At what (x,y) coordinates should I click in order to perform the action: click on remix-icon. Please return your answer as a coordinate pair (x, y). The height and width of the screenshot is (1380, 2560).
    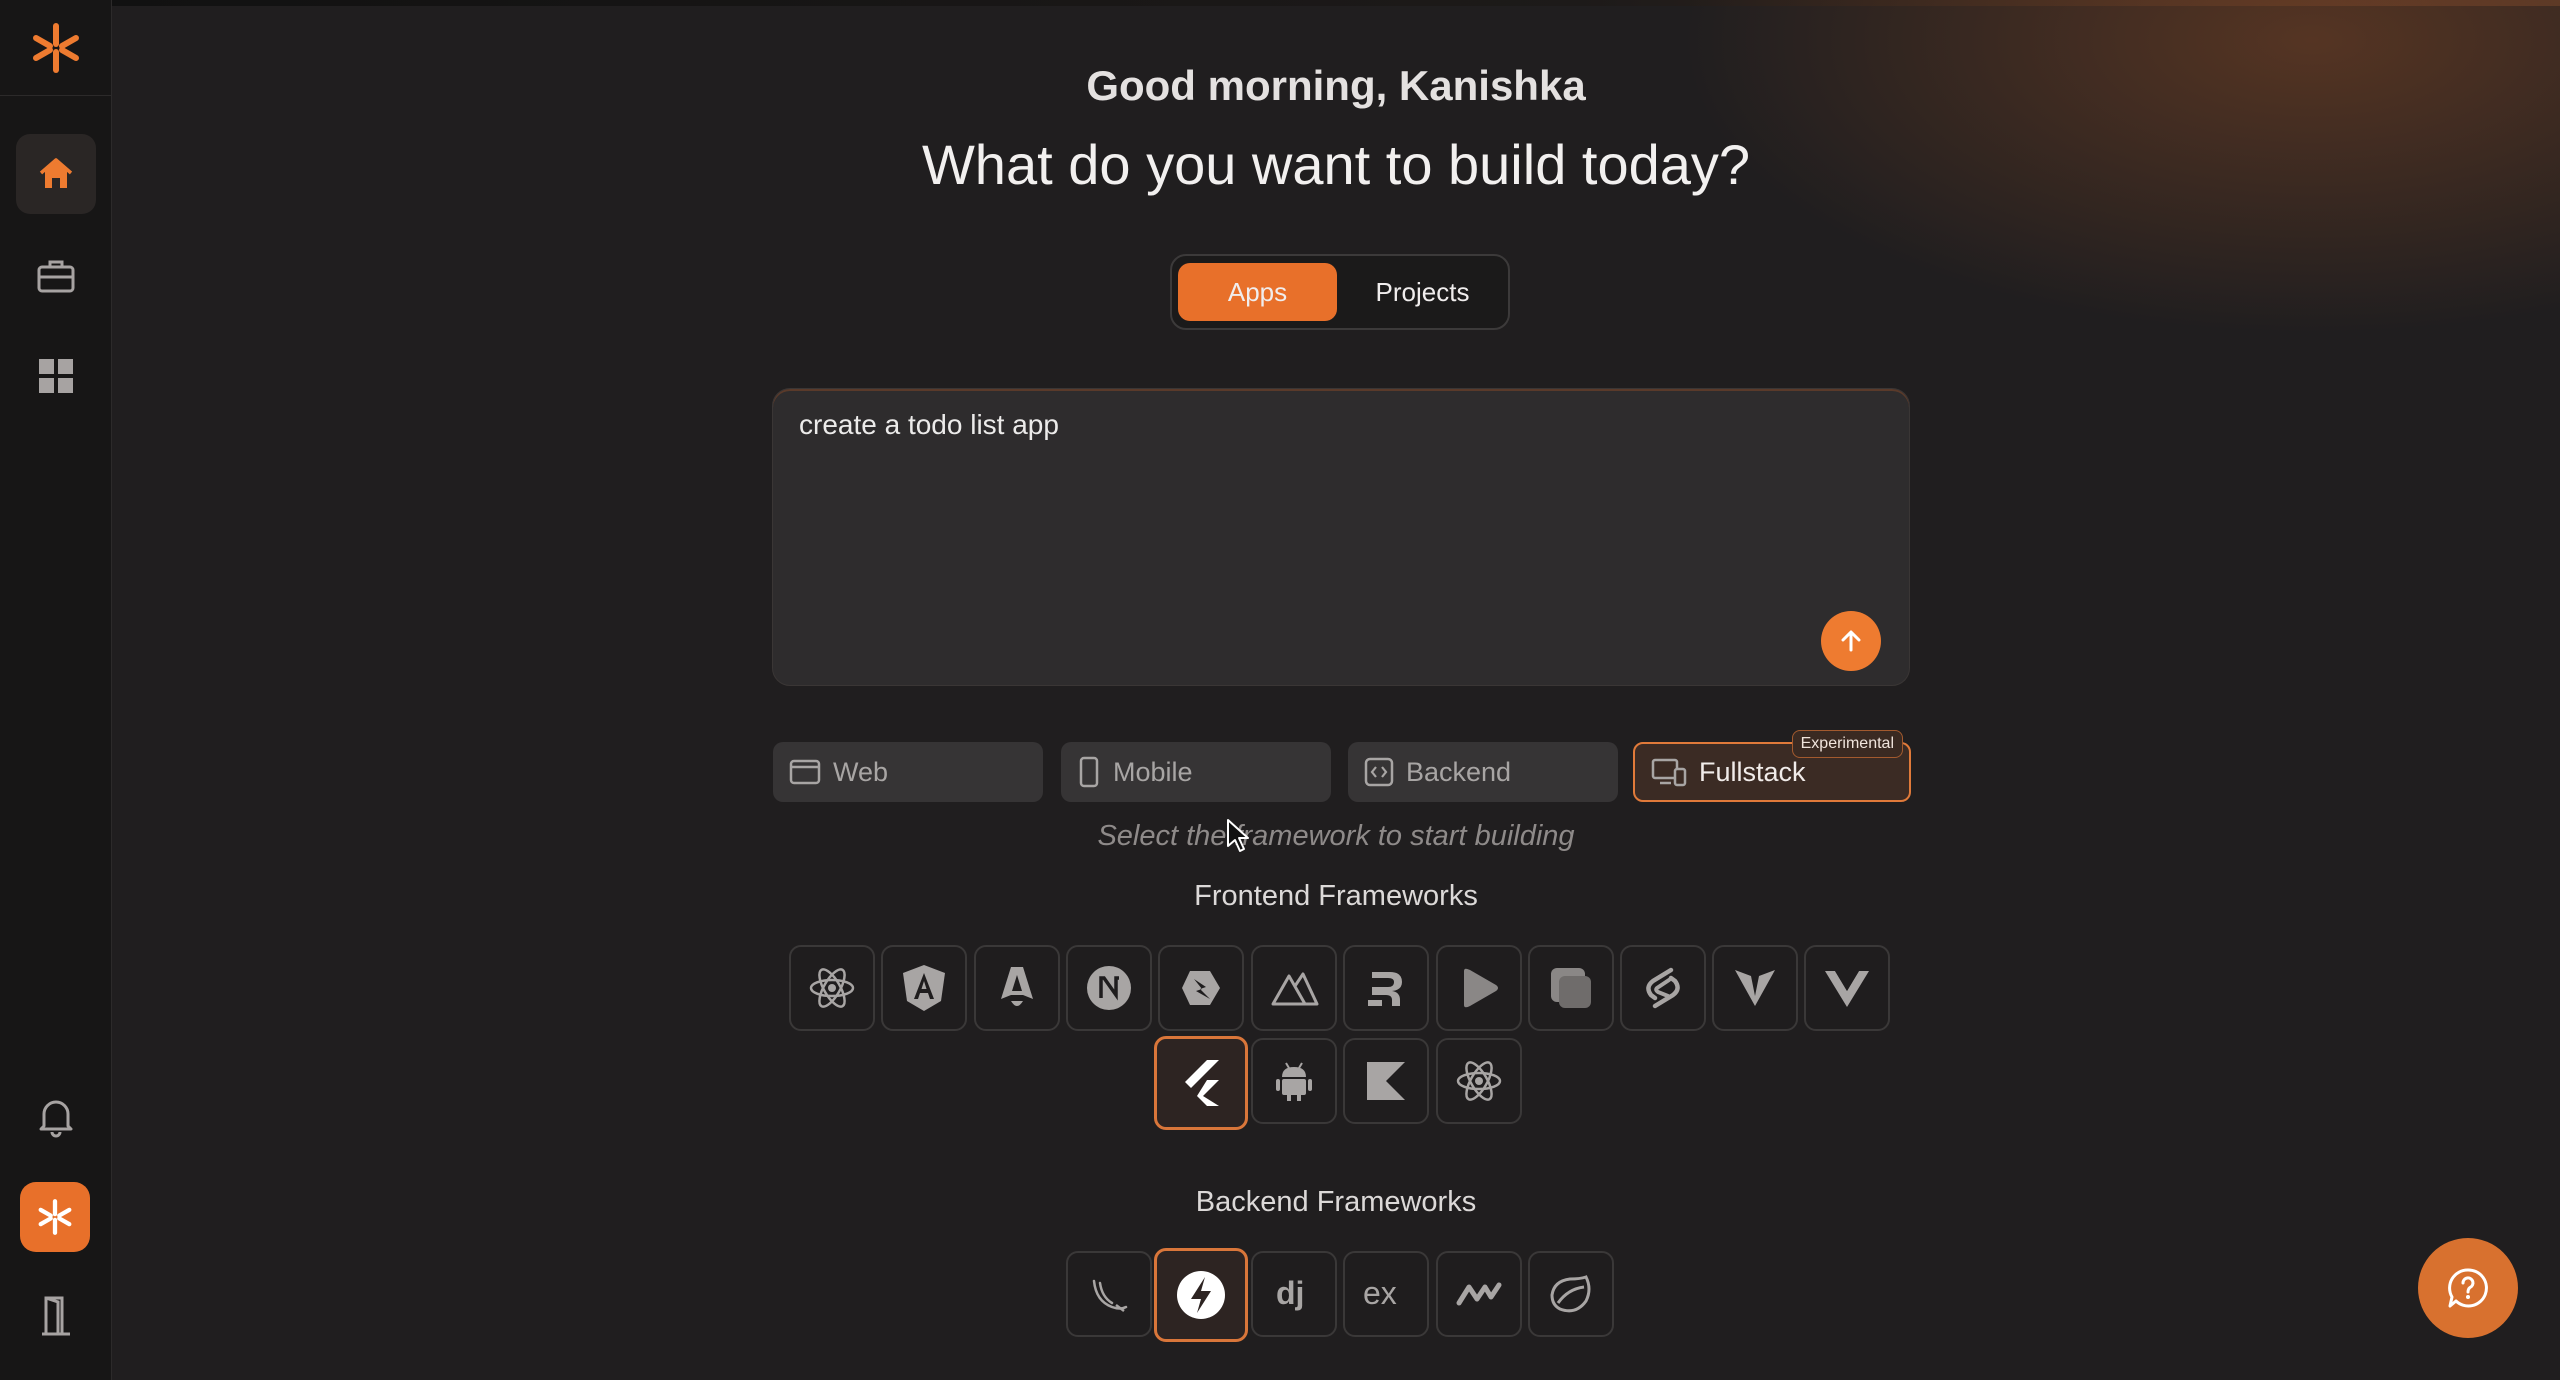
    Looking at the image, I should click on (1385, 989).